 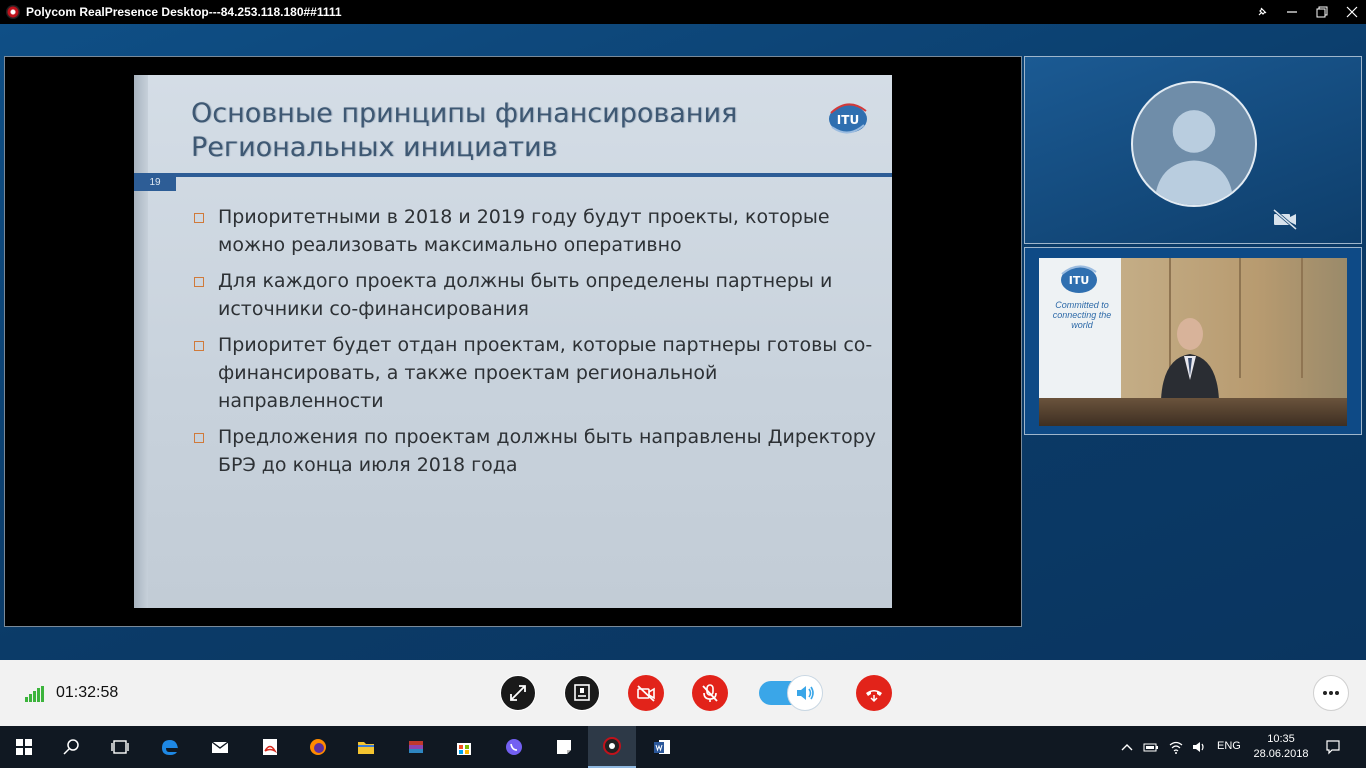 I want to click on restore-icon, so click(x=1322, y=12).